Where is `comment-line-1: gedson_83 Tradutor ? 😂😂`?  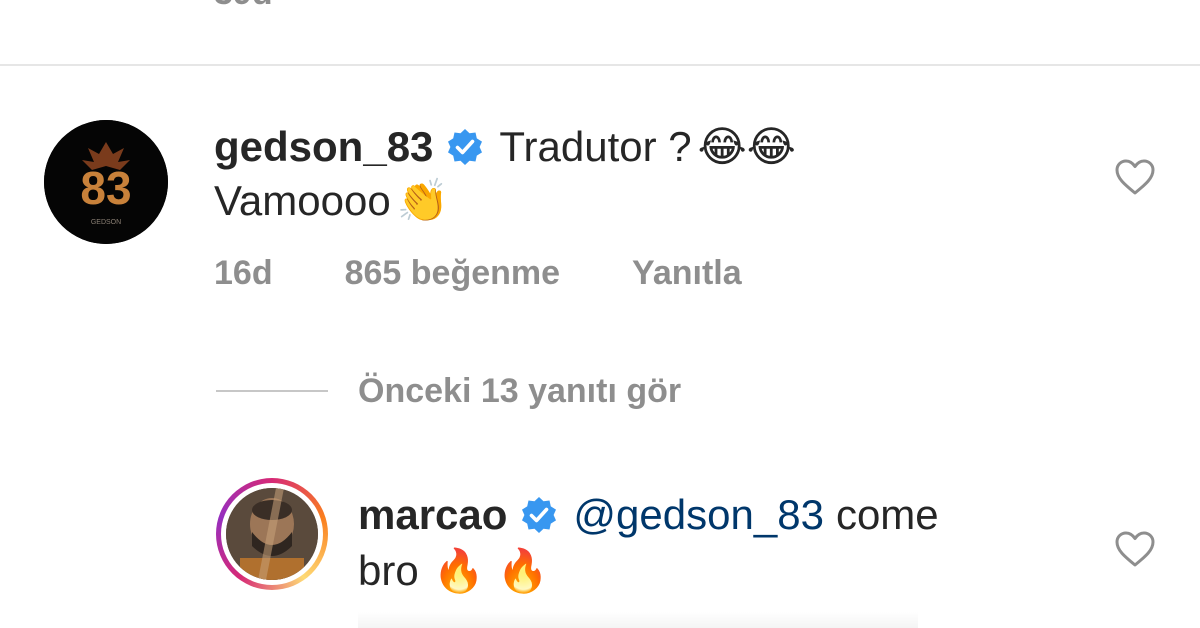
comment-line-1: gedson_83 Tradutor ? 😂😂 is located at coordinates (505, 147).